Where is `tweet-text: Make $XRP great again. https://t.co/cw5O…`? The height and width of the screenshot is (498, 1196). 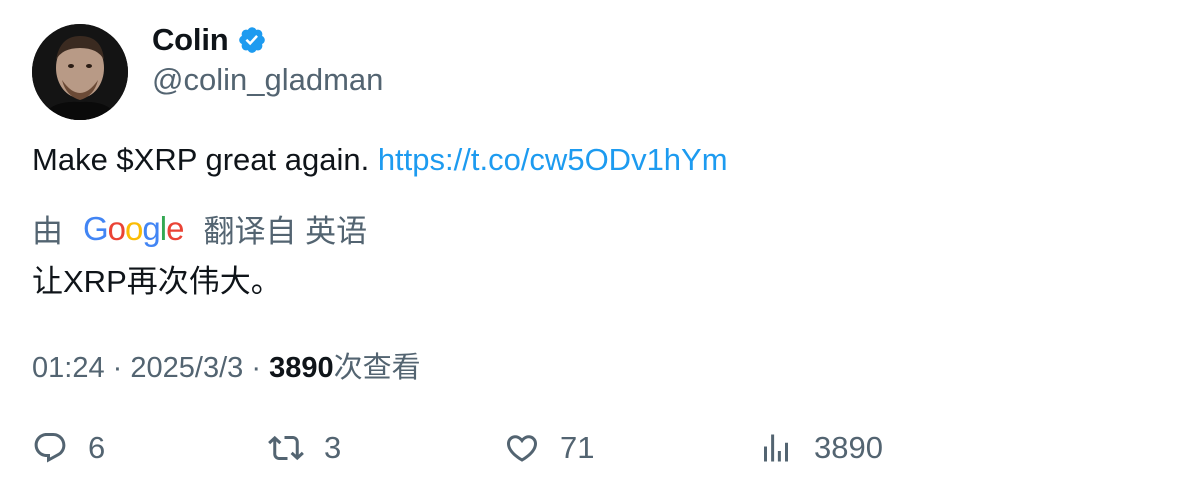
tweet-text: Make $XRP great again. https://t.co/cw5O… is located at coordinates (380, 160).